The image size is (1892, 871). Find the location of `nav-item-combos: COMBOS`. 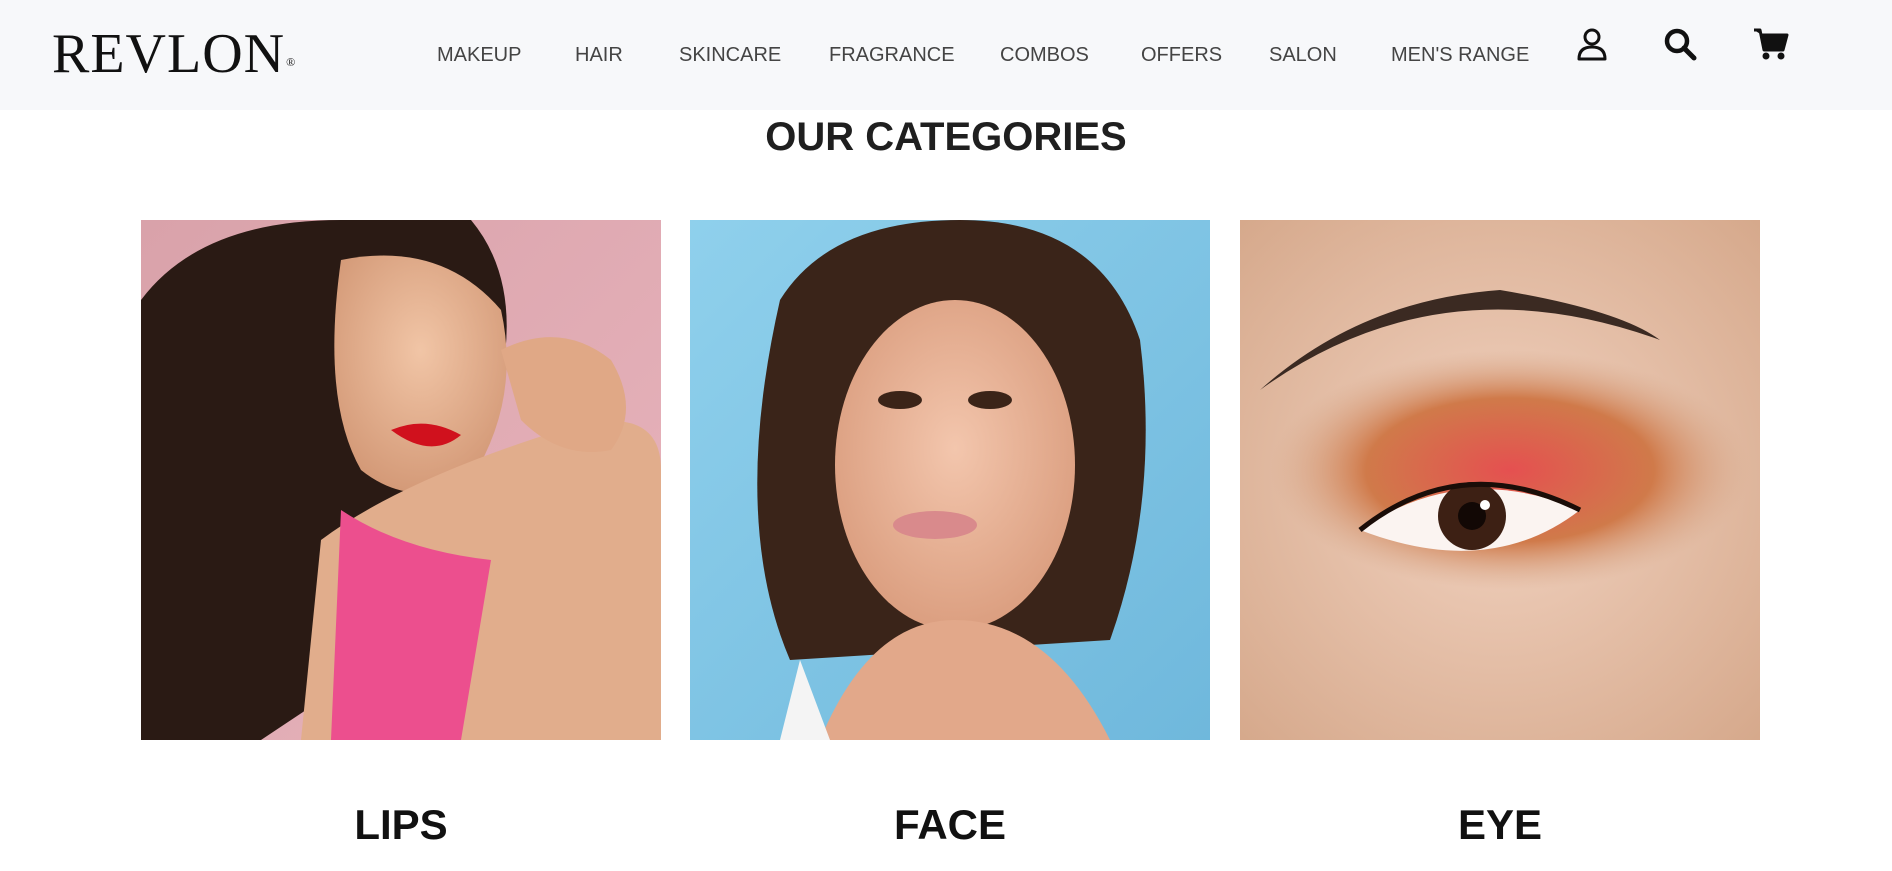

nav-item-combos: COMBOS is located at coordinates (1044, 55).